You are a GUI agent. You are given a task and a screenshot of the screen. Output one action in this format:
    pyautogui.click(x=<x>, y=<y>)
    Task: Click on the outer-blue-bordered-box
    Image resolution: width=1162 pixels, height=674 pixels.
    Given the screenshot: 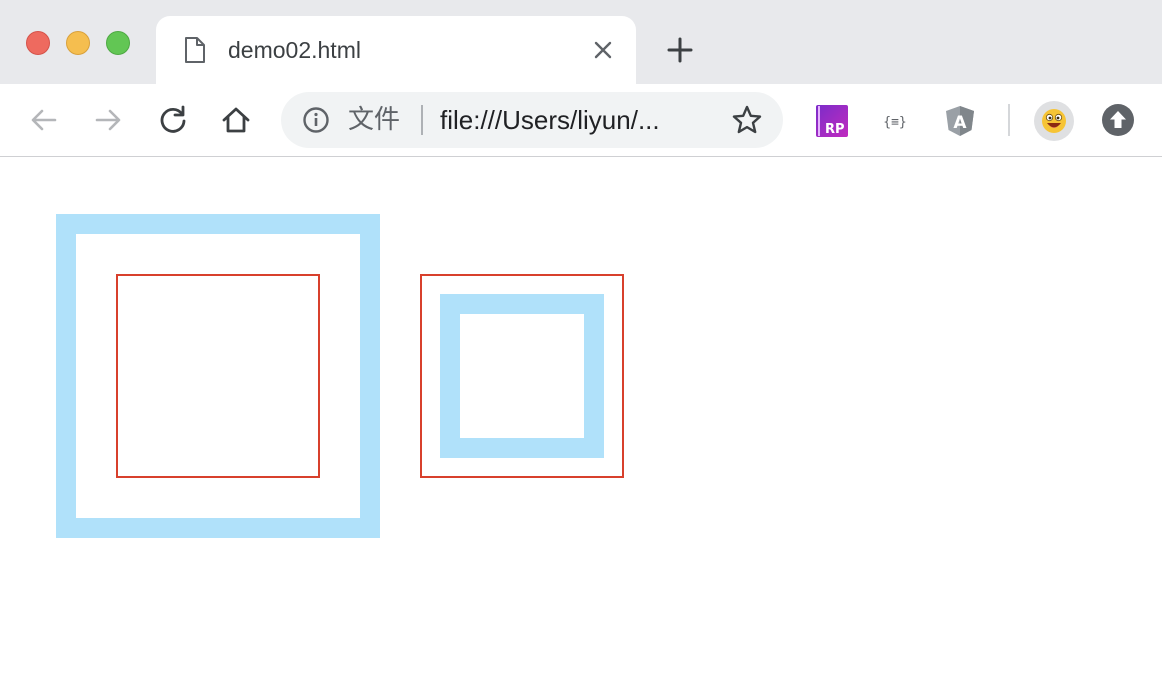 What is the action you would take?
    pyautogui.click(x=218, y=376)
    